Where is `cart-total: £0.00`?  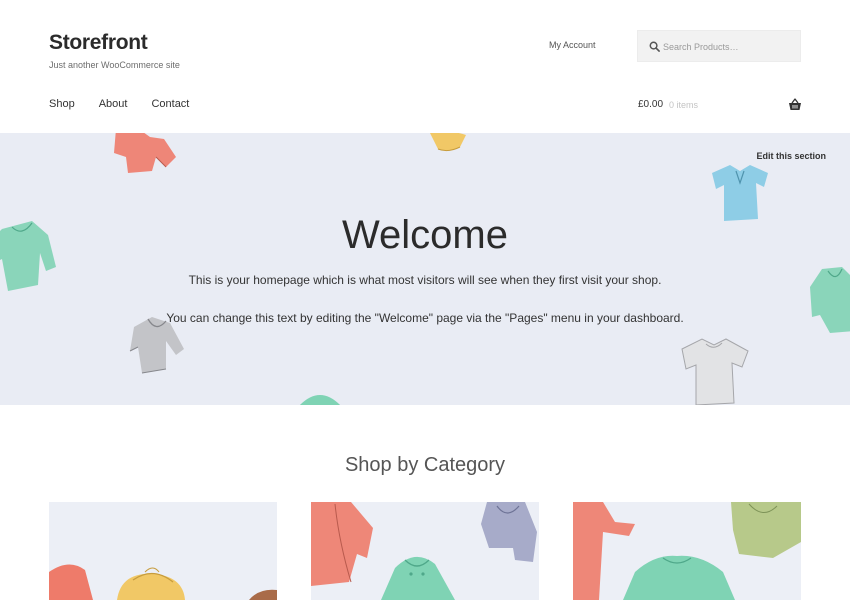
cart-total: £0.00 is located at coordinates (651, 104).